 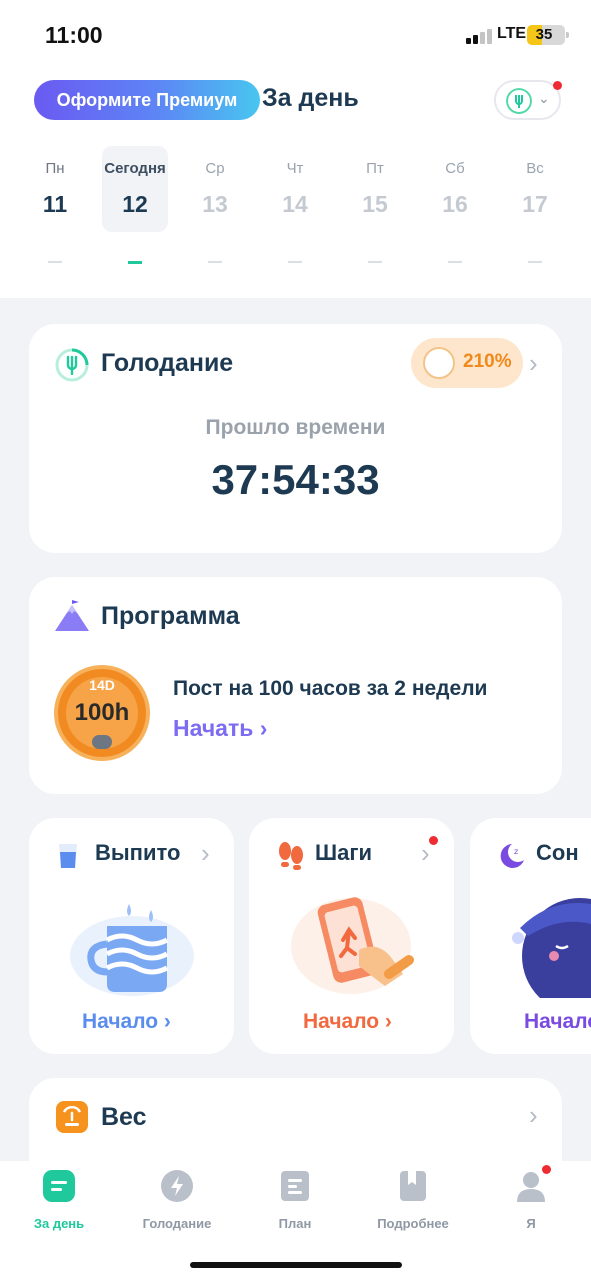 I want to click on glass-icon, so click(x=68, y=856).